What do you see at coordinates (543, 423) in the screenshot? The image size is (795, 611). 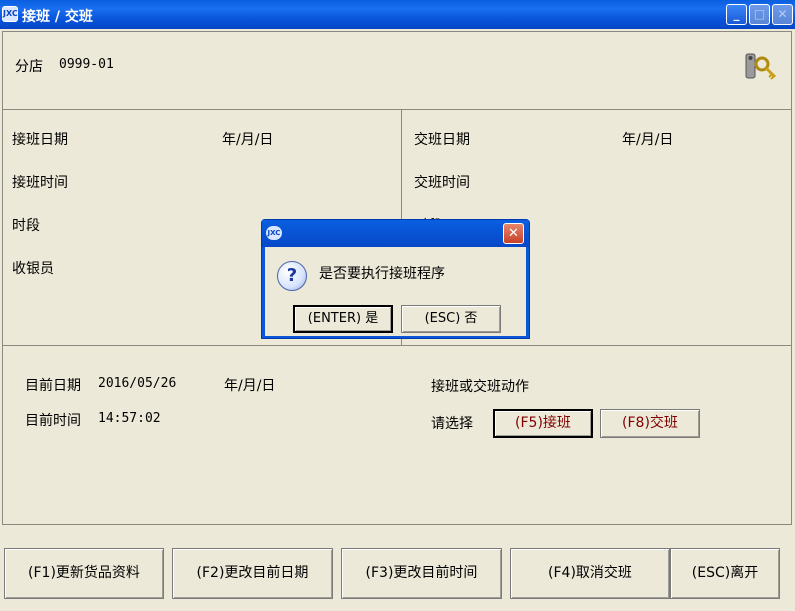 I see `f5-handover-in-button: (F5)接班` at bounding box center [543, 423].